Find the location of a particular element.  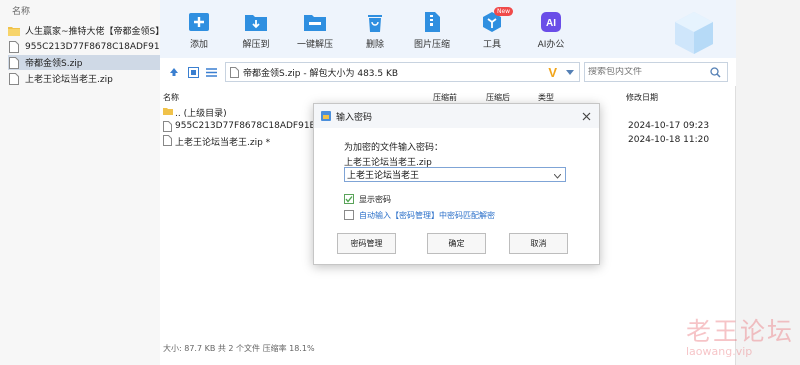

up-arrow-icon is located at coordinates (174, 72).